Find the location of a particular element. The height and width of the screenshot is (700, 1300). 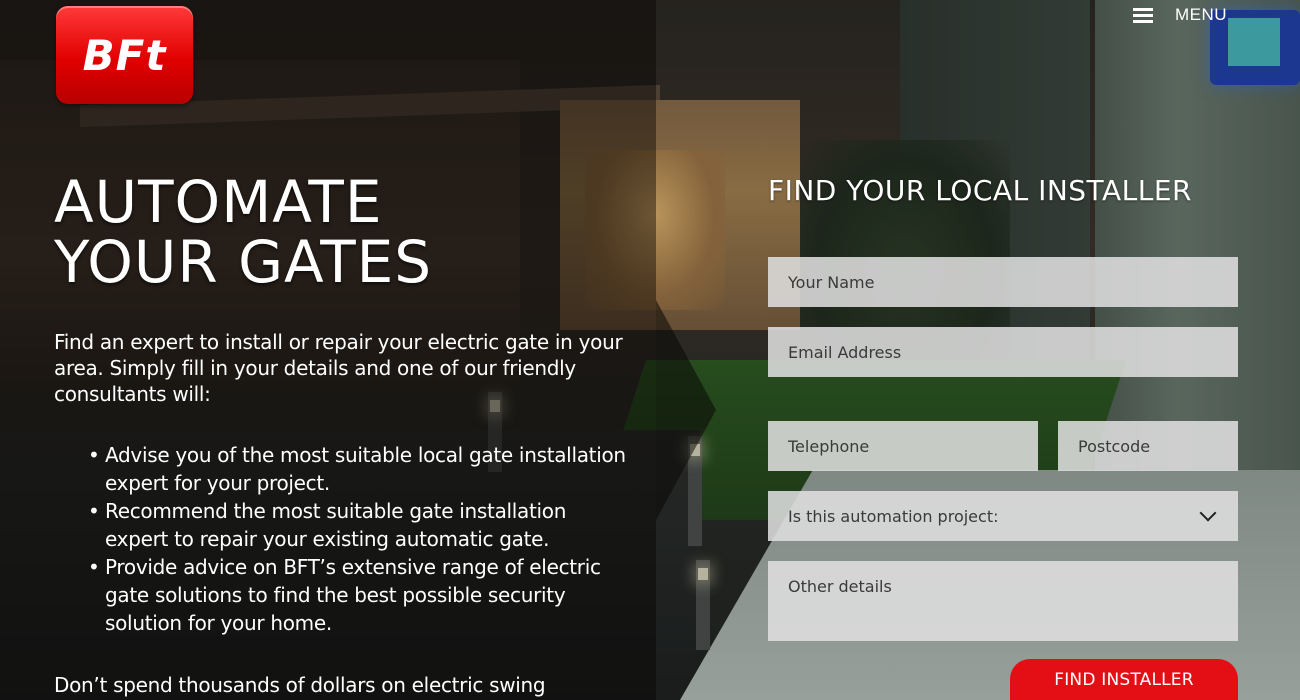

overlay-arrow is located at coordinates (686, 410).